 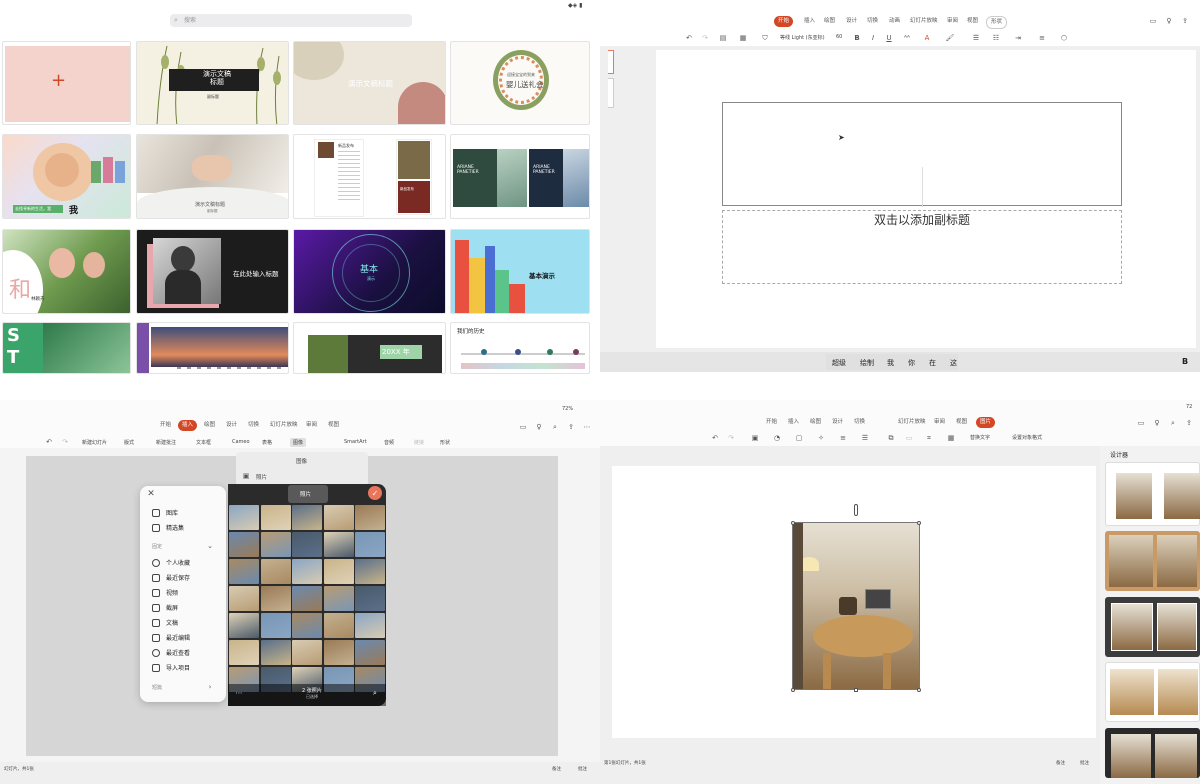 I want to click on alt-text-button: 替换文字, so click(x=980, y=437).